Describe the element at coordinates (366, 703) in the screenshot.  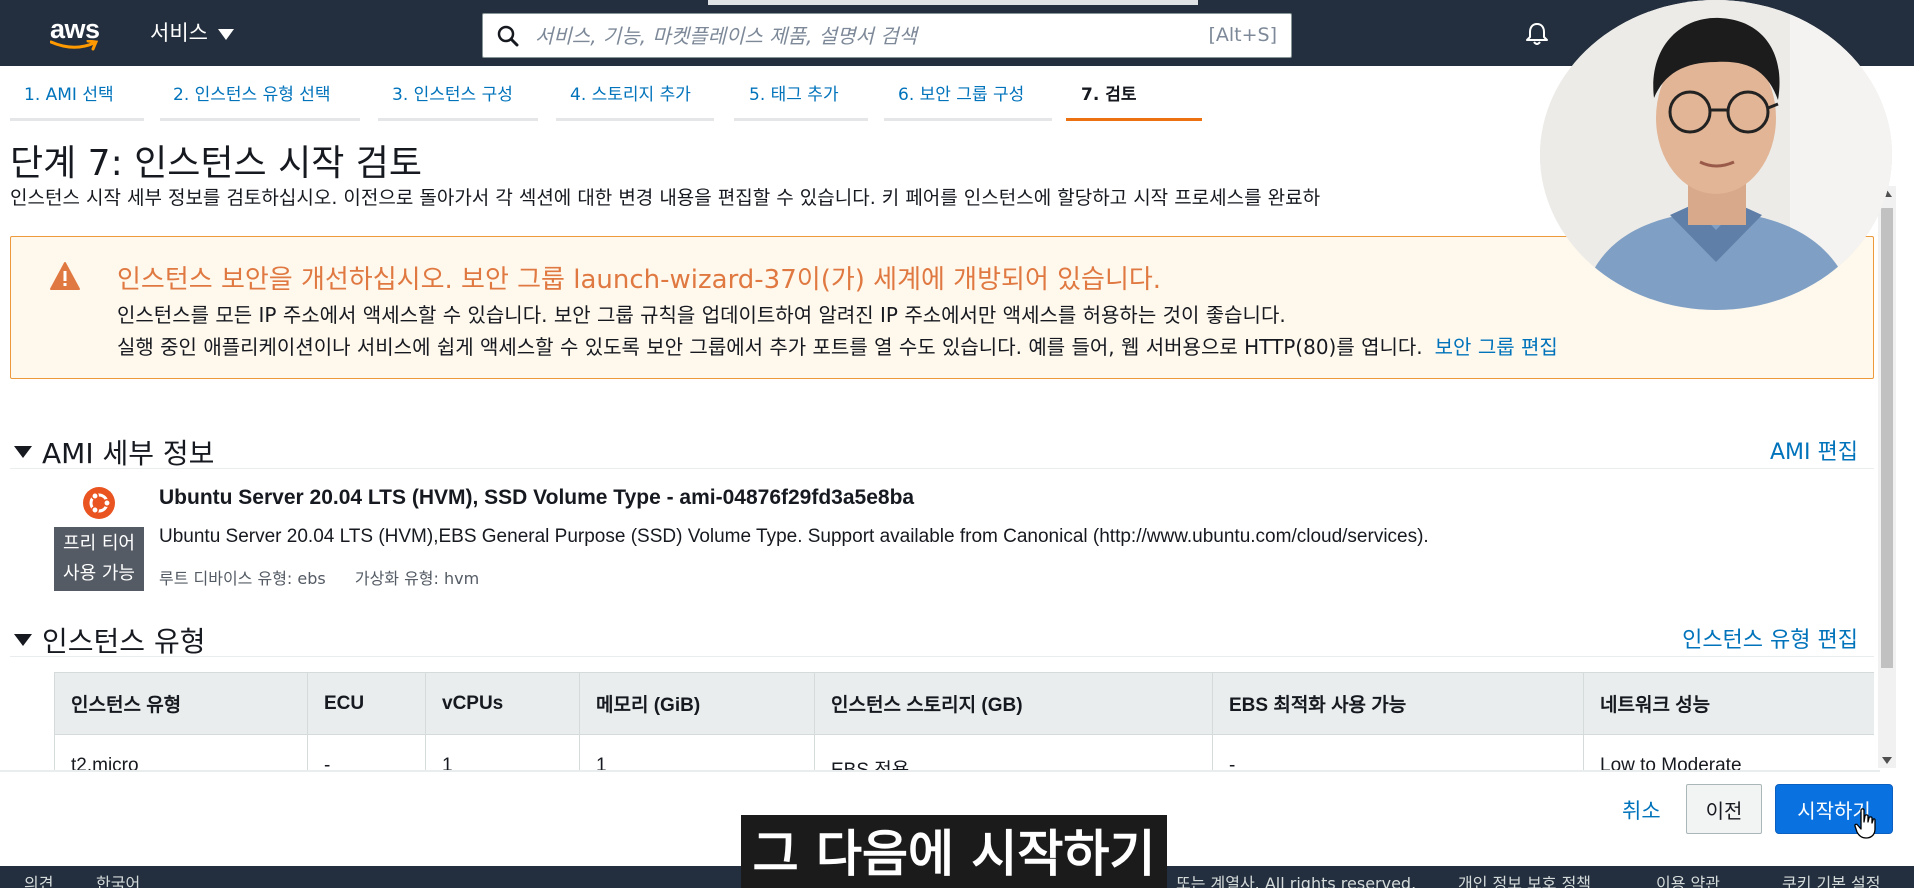
I see `column-header: ECU` at that location.